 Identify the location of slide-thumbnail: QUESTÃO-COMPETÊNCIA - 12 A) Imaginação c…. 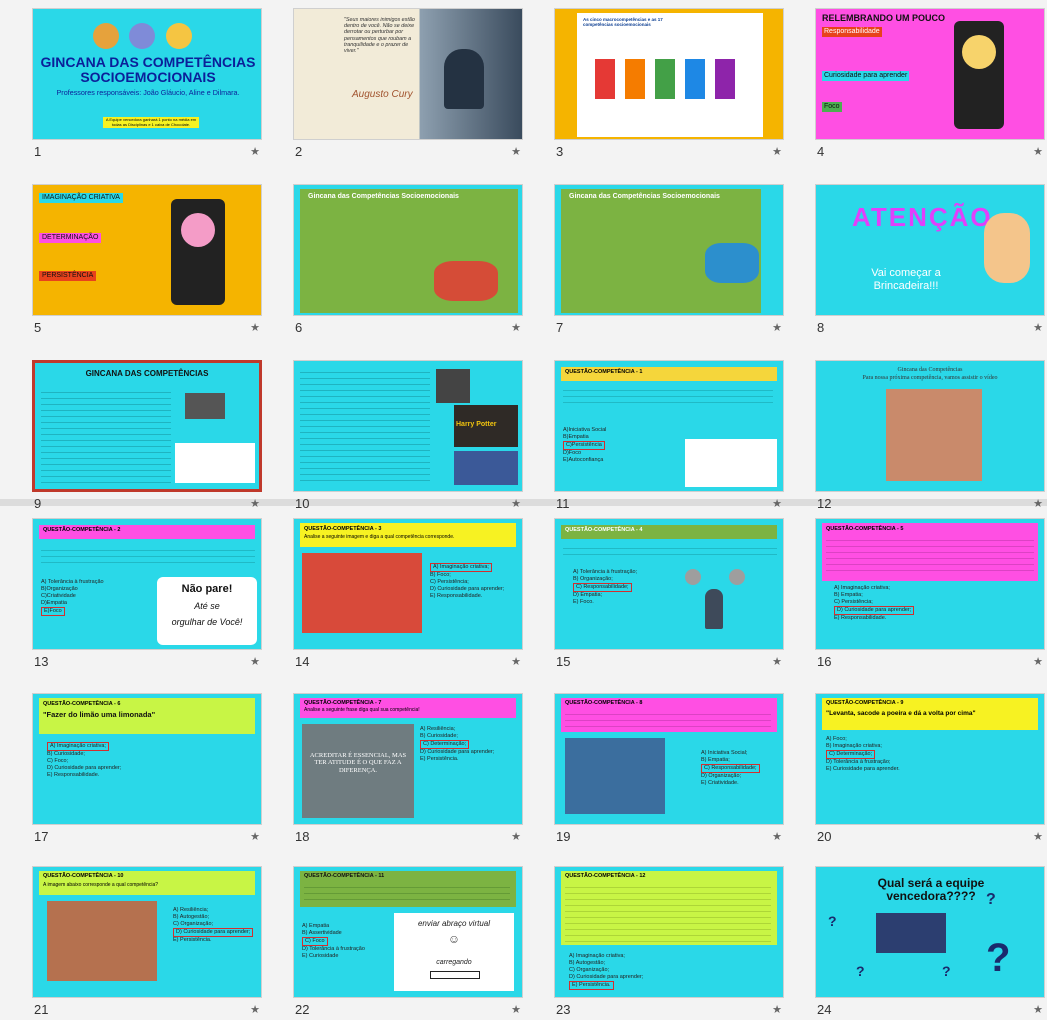
(669, 932).